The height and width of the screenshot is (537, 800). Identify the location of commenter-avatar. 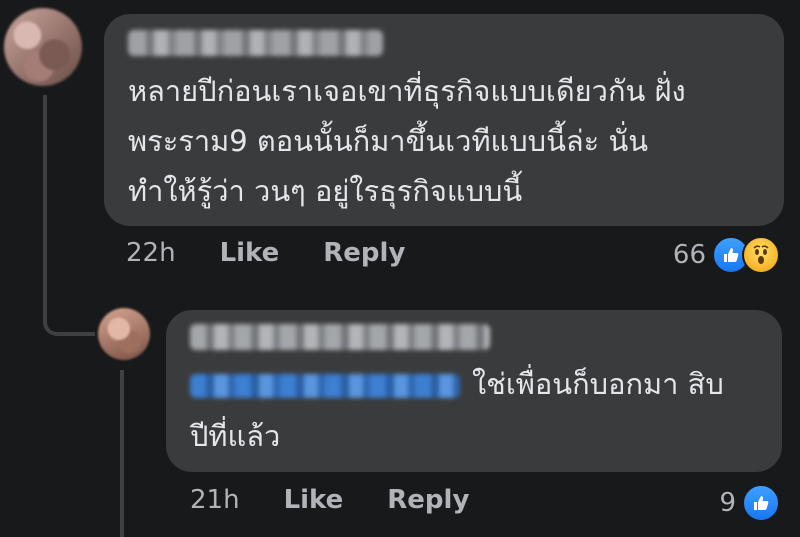
(43, 47).